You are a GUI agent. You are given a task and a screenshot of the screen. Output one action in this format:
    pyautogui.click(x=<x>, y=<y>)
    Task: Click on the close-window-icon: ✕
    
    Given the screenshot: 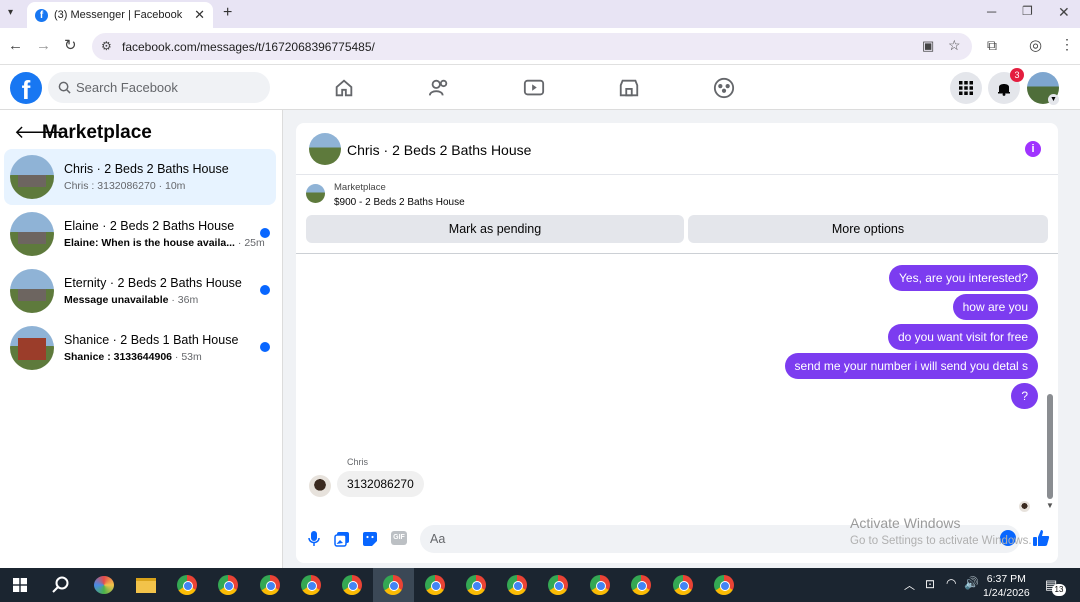 What is the action you would take?
    pyautogui.click(x=1064, y=12)
    